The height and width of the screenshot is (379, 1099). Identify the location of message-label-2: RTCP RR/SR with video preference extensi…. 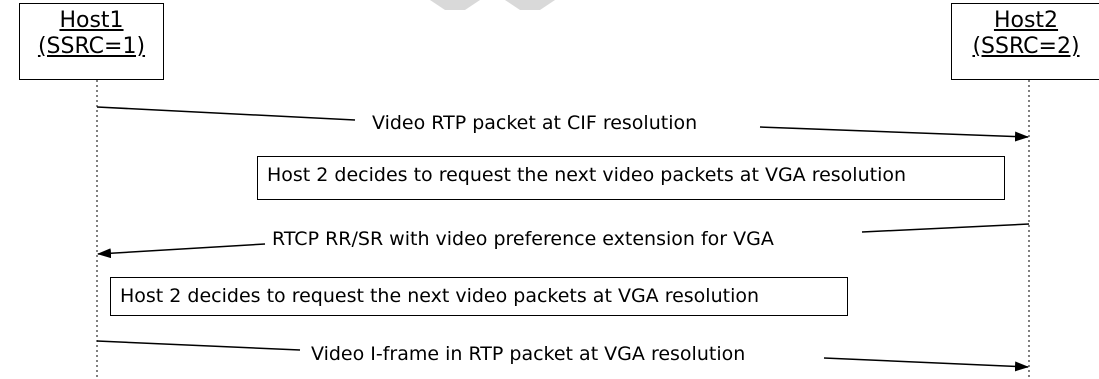
(523, 239).